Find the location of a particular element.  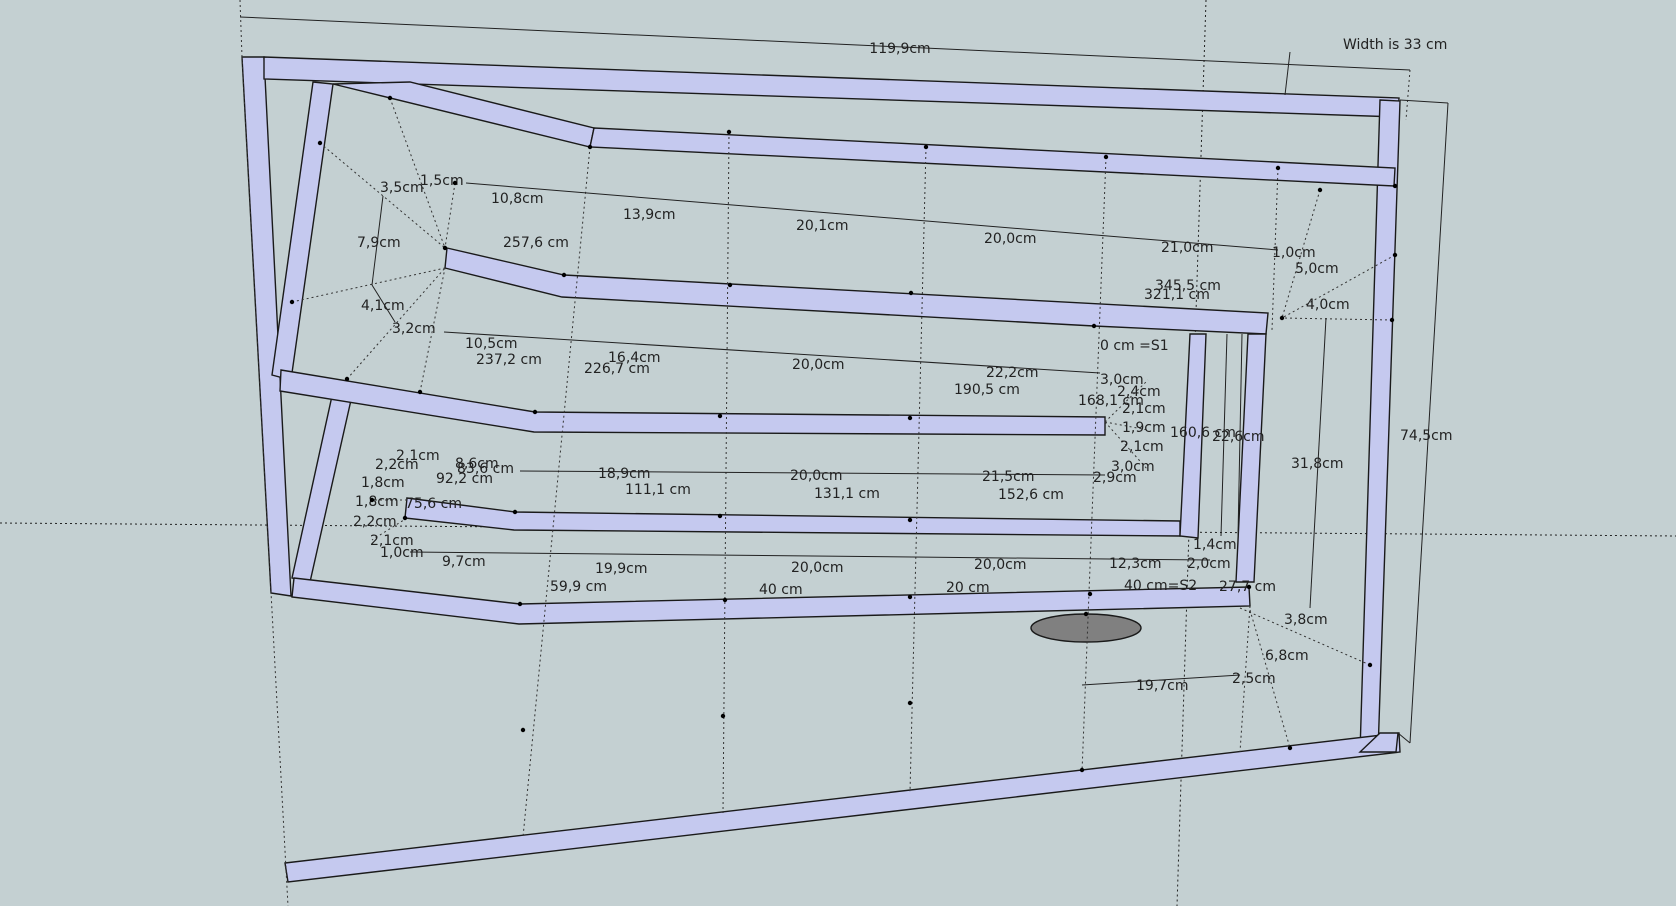

top-c5-label: 3,2cm is located at coordinates (414, 329).